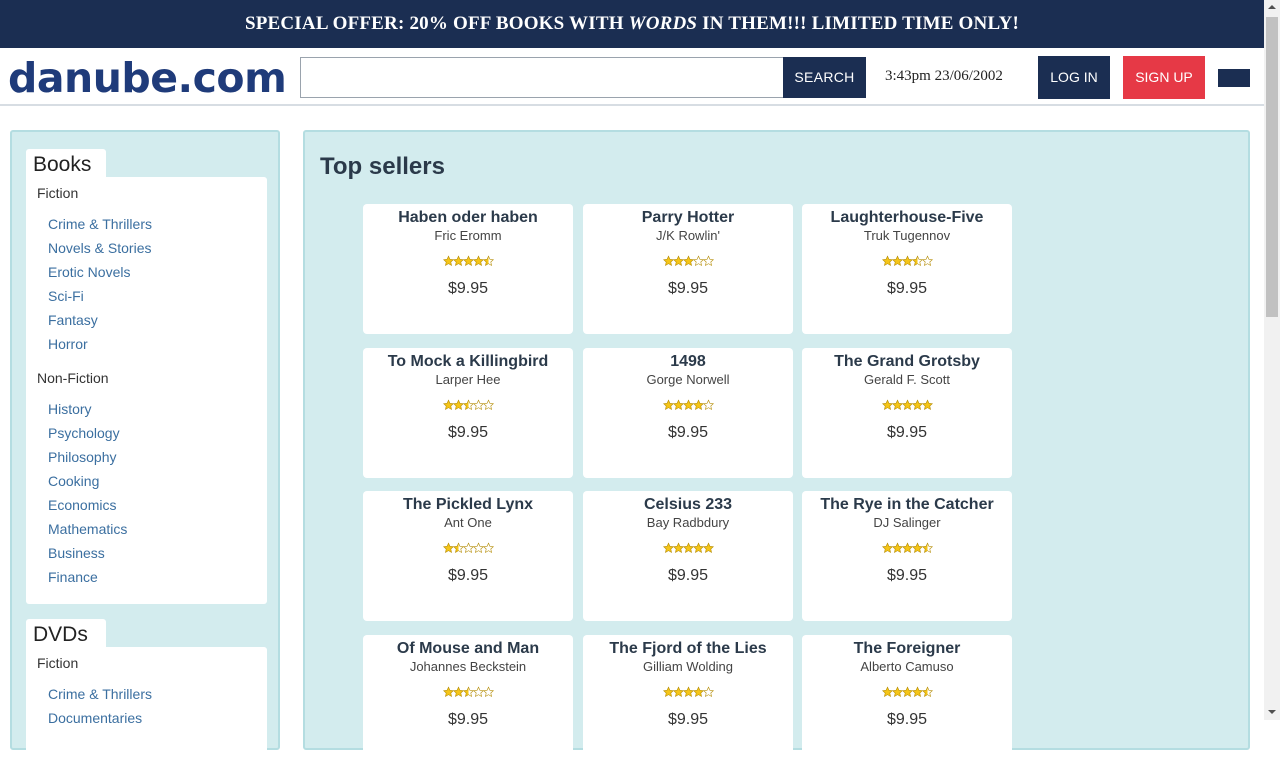  I want to click on books-link-economics: Economics, so click(82, 505).